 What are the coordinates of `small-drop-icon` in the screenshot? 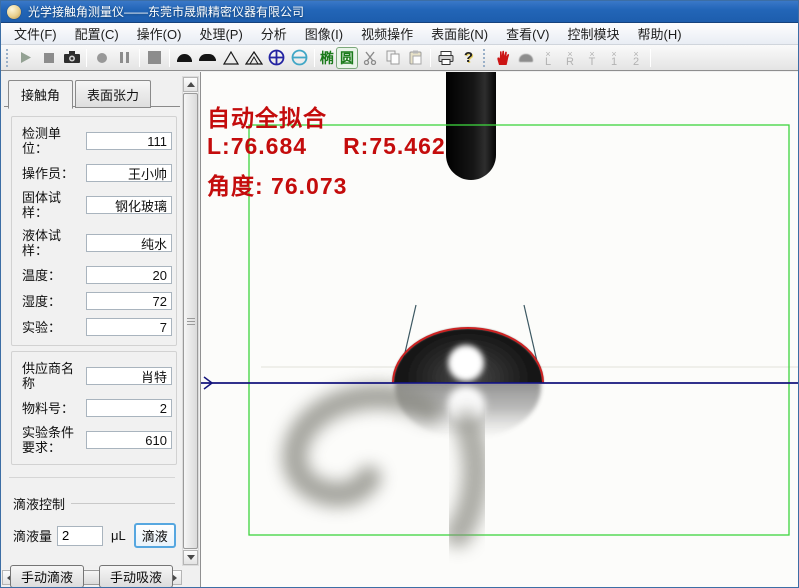 It's located at (525, 57).